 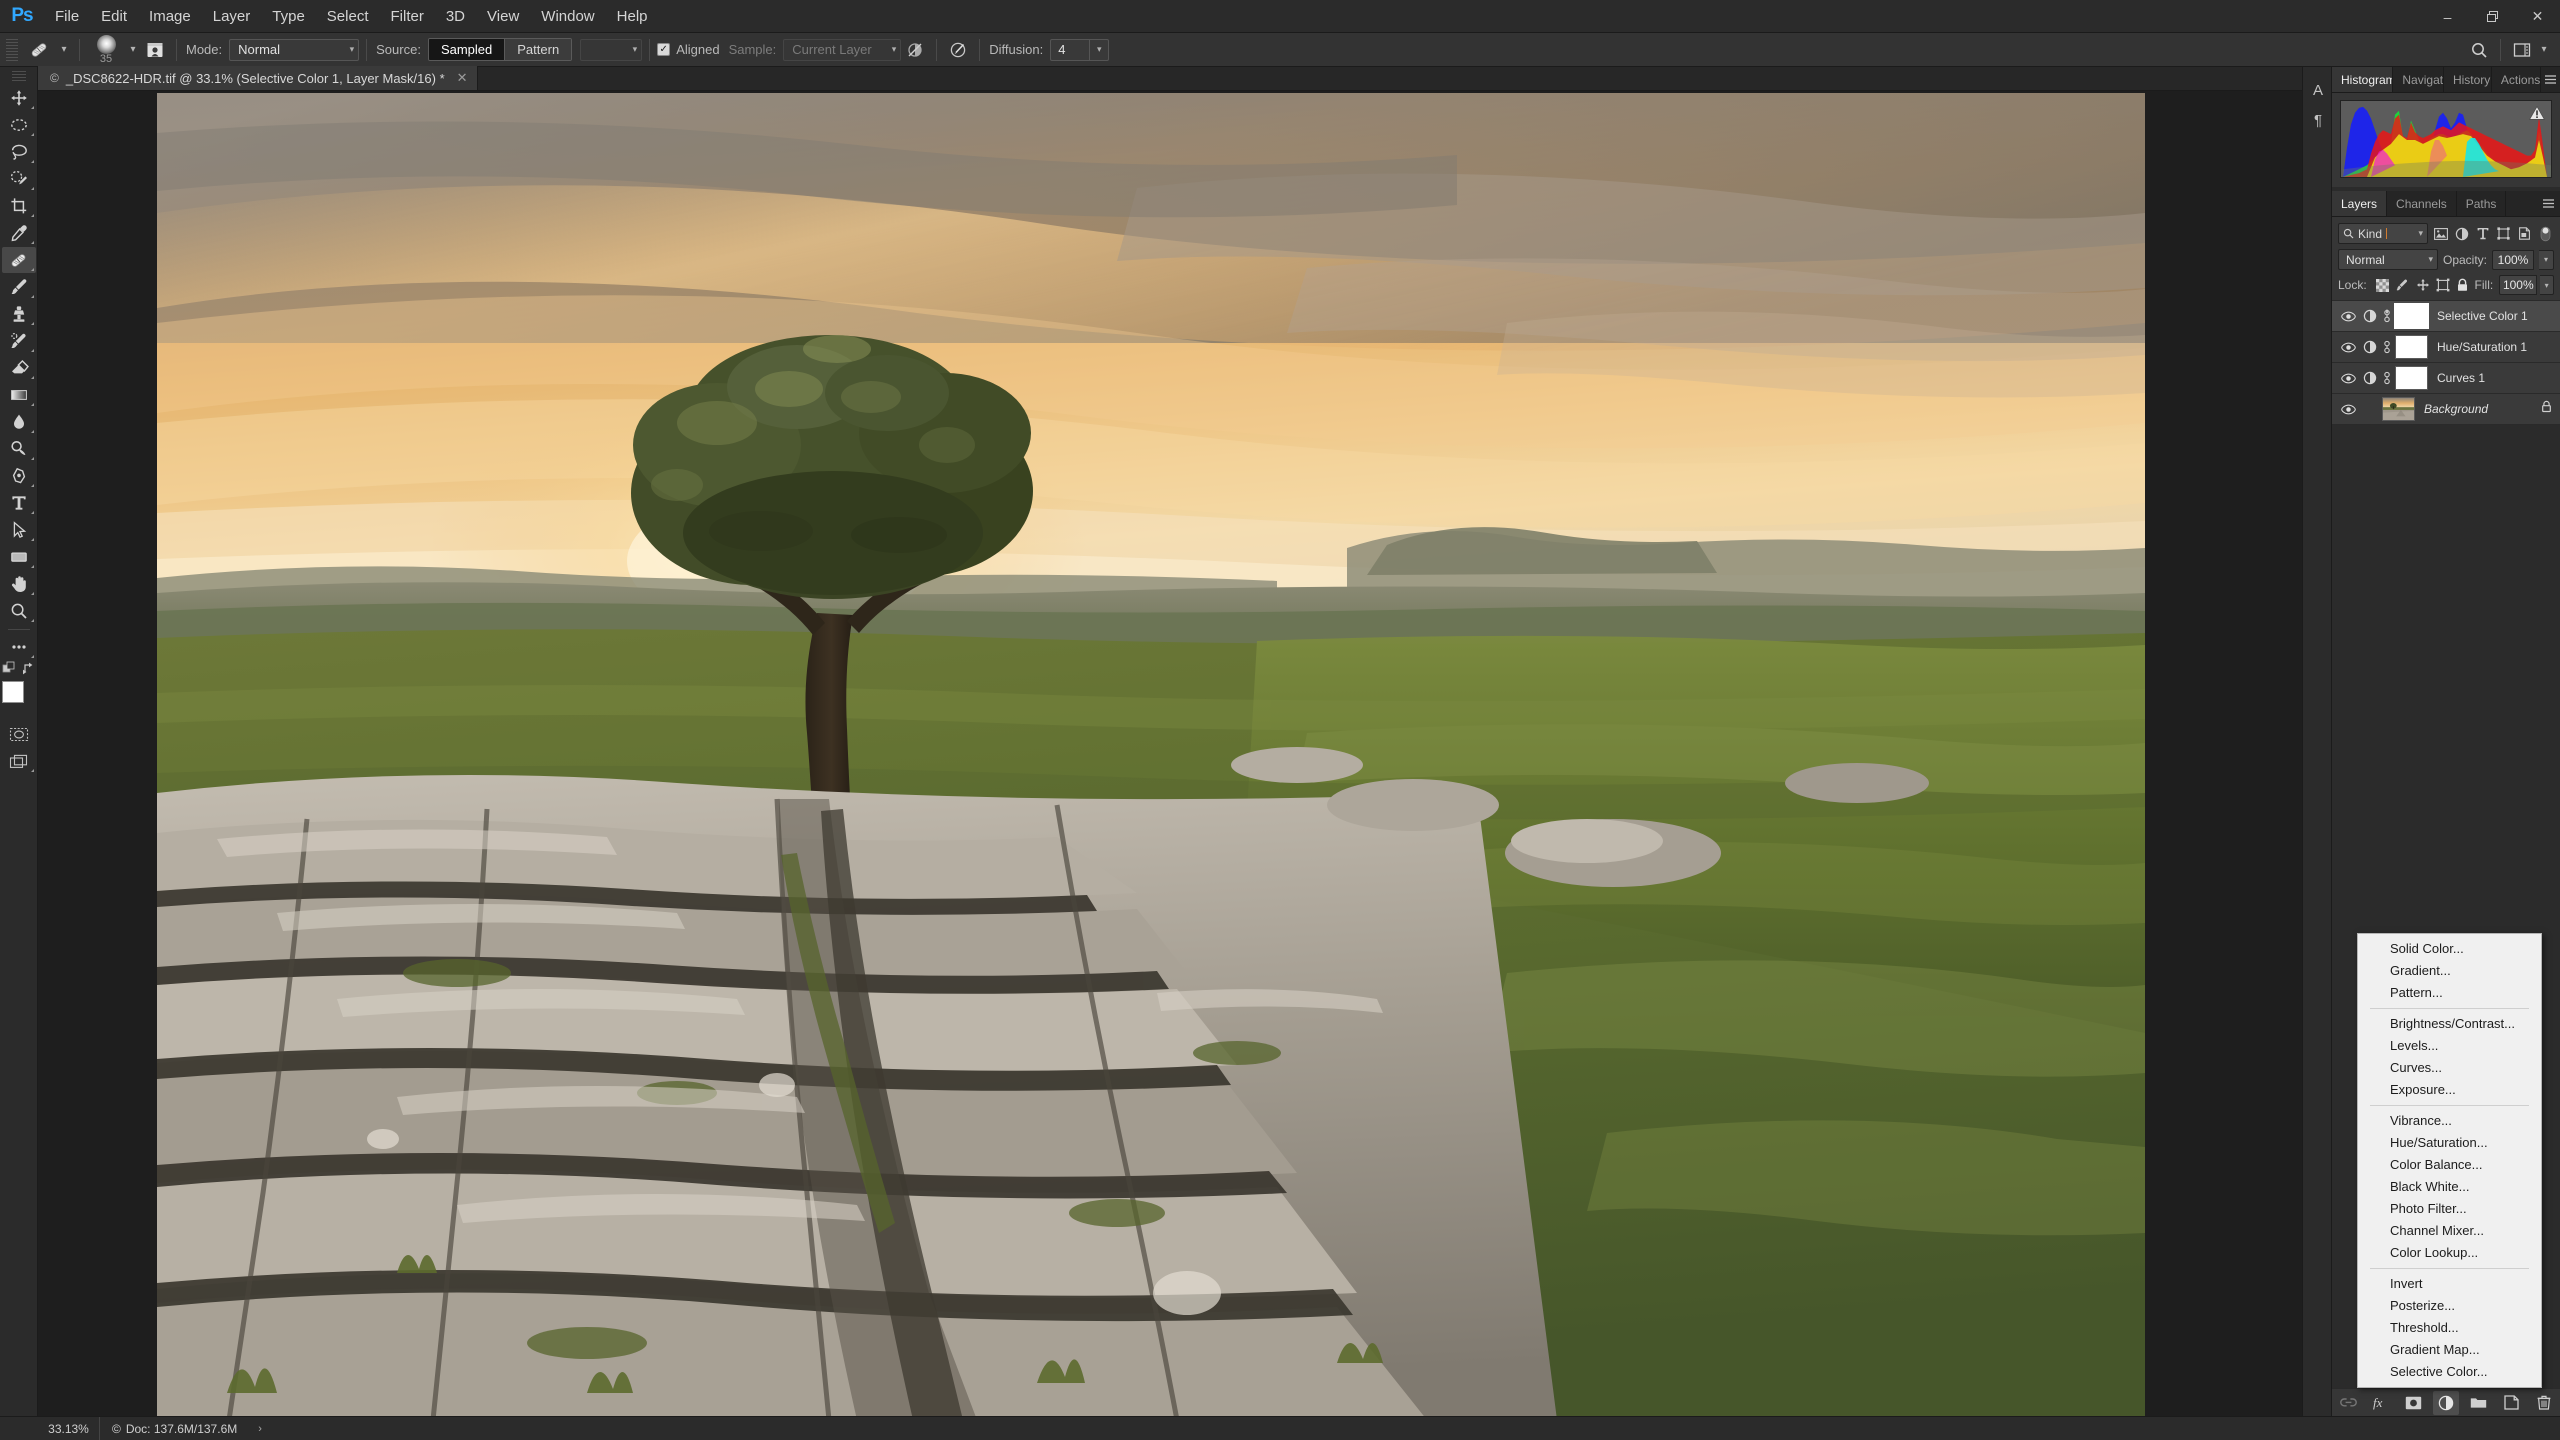 What do you see at coordinates (2550, 79) in the screenshot?
I see `panel-menu-icon` at bounding box center [2550, 79].